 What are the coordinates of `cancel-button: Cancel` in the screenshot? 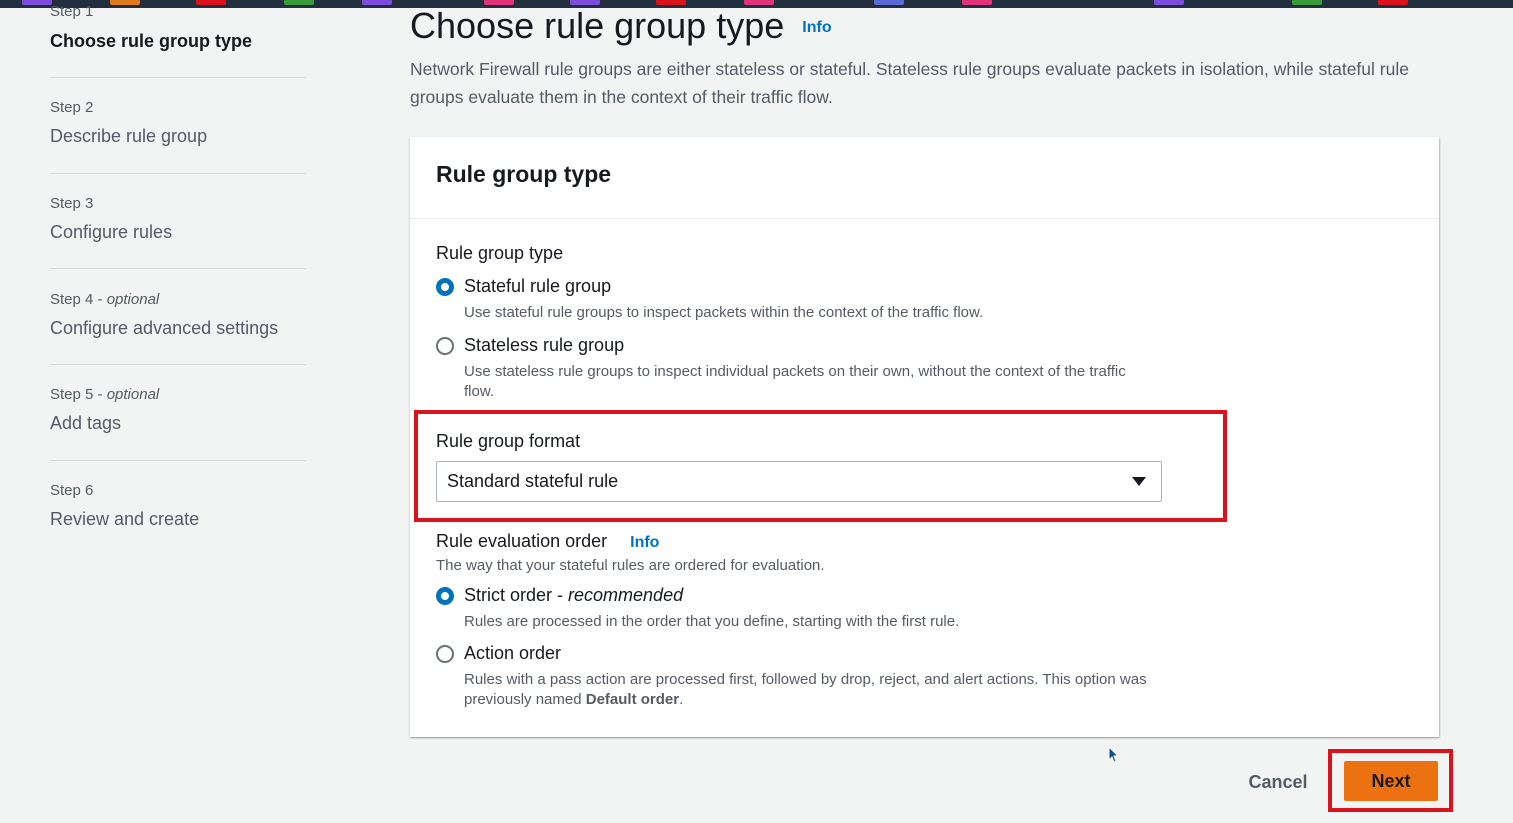 It's located at (1278, 782).